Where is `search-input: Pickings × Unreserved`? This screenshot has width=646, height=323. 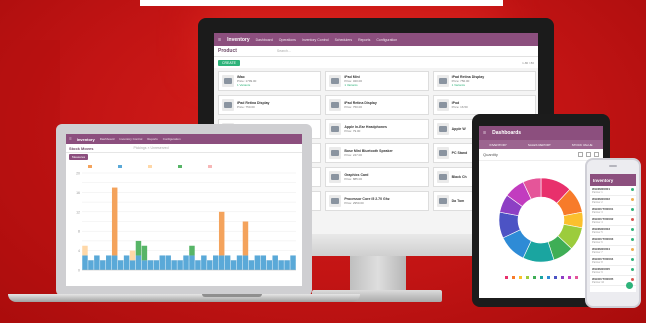
search-input: Pickings × Unreserved is located at coordinates (150, 148).